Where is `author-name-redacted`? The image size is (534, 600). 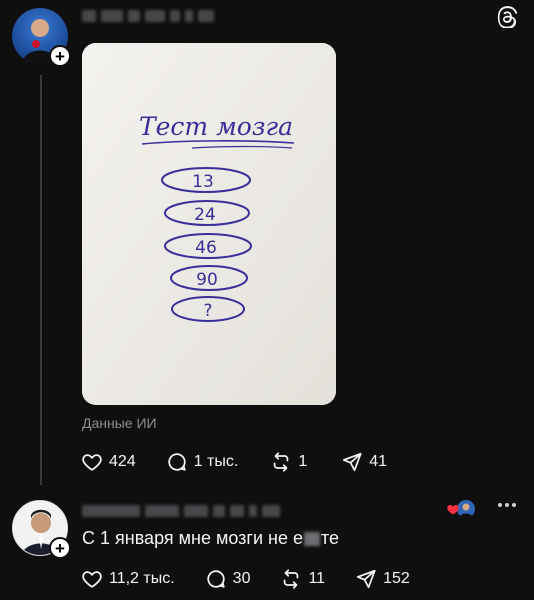 author-name-redacted is located at coordinates (148, 16).